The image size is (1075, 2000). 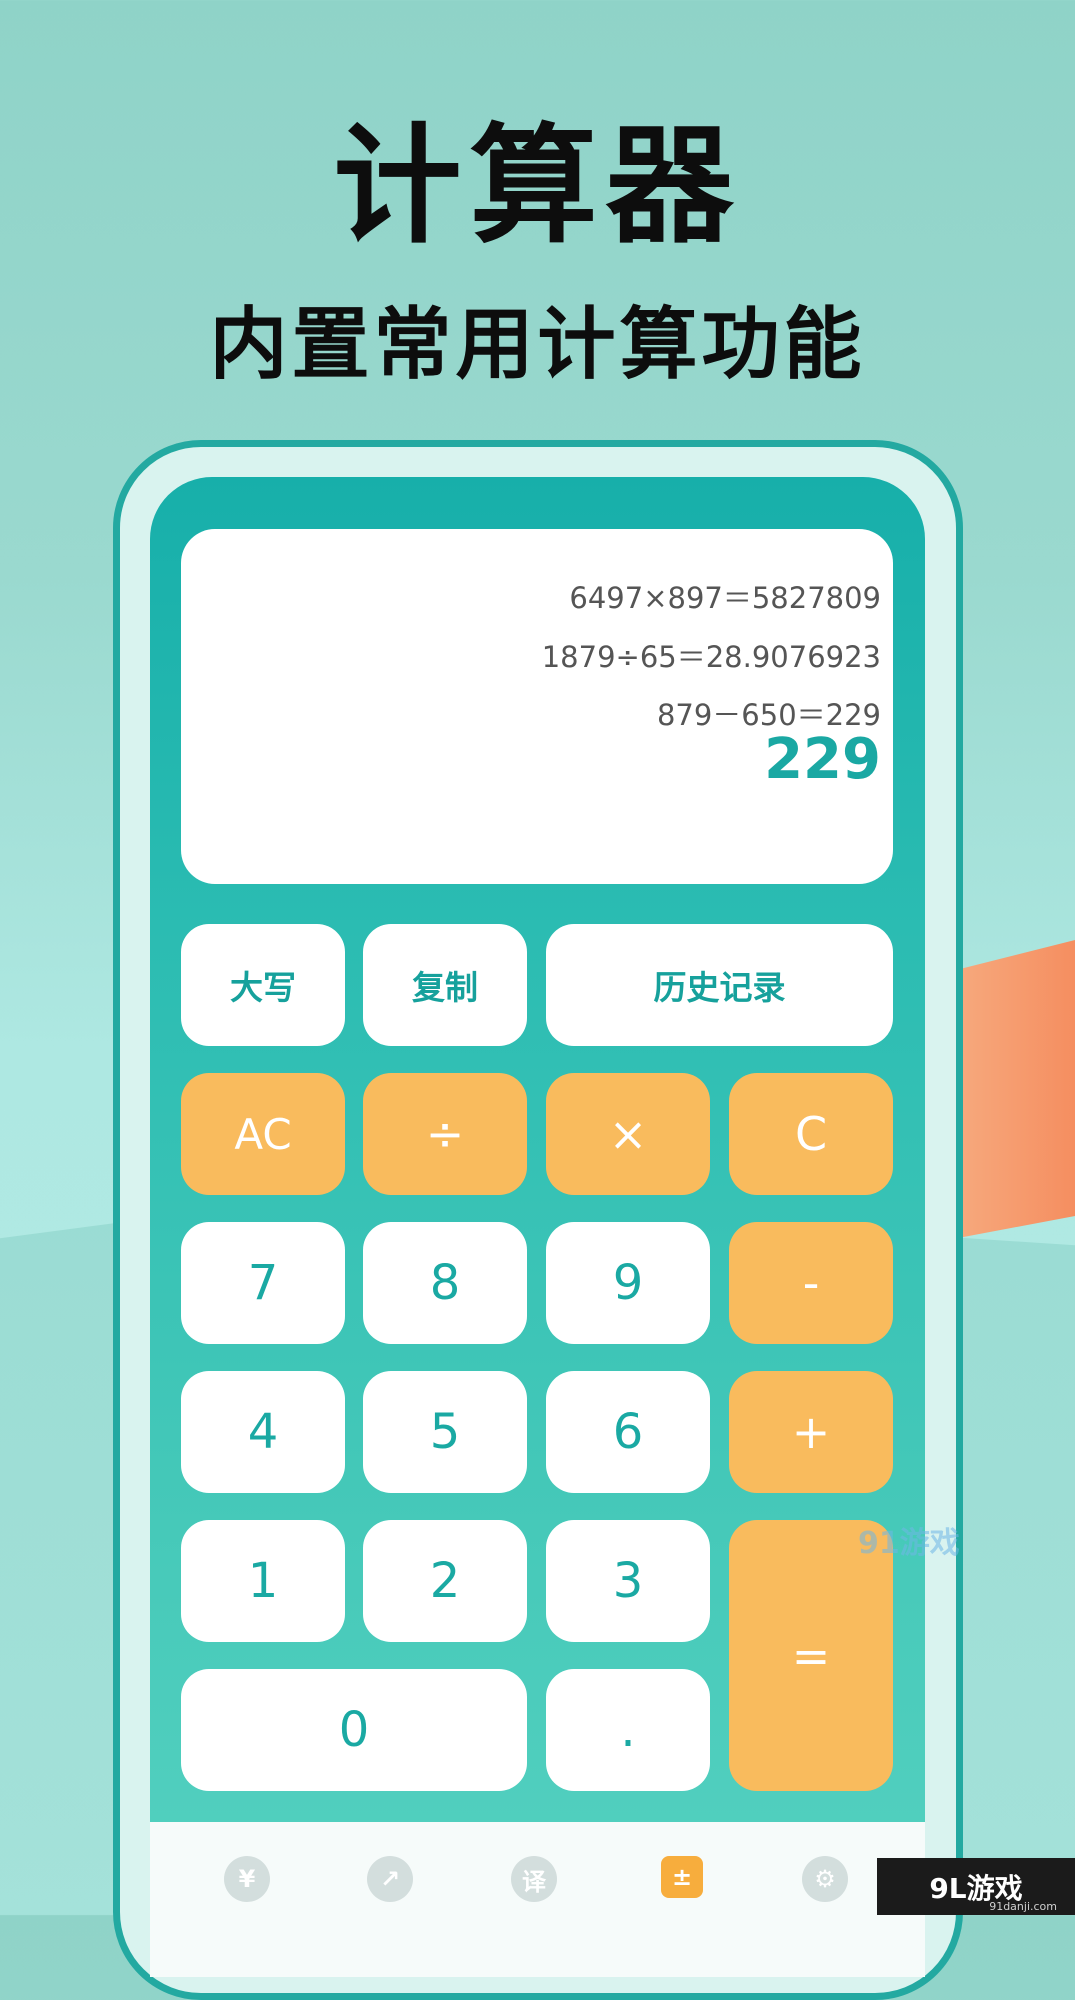 What do you see at coordinates (537, 186) in the screenshot?
I see `page-title: 计算器` at bounding box center [537, 186].